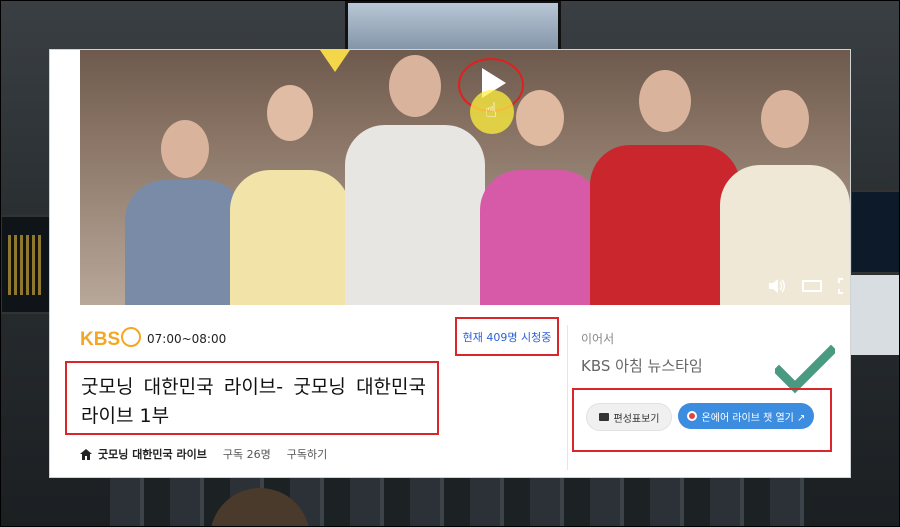 The height and width of the screenshot is (527, 900). Describe the element at coordinates (187, 339) in the screenshot. I see `broadcast-time: 07:00~08:00` at that location.